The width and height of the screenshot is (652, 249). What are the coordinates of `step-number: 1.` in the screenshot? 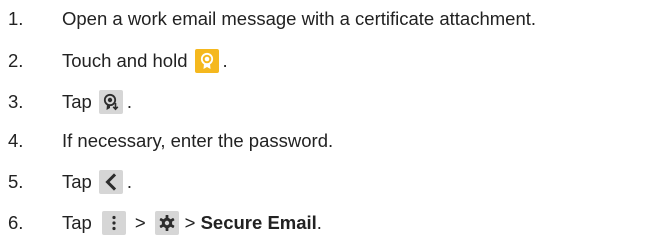 It's located at (16, 18).